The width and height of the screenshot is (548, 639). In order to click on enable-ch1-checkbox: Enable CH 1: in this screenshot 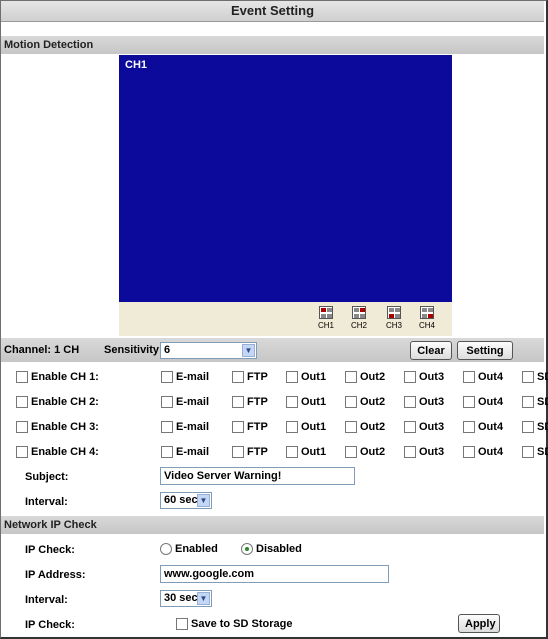, I will do `click(57, 377)`.